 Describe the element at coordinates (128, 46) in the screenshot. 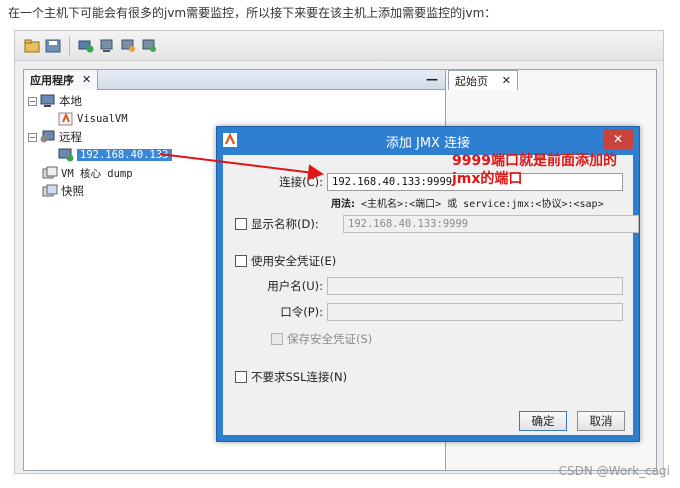

I see `heap-dump-icon` at that location.